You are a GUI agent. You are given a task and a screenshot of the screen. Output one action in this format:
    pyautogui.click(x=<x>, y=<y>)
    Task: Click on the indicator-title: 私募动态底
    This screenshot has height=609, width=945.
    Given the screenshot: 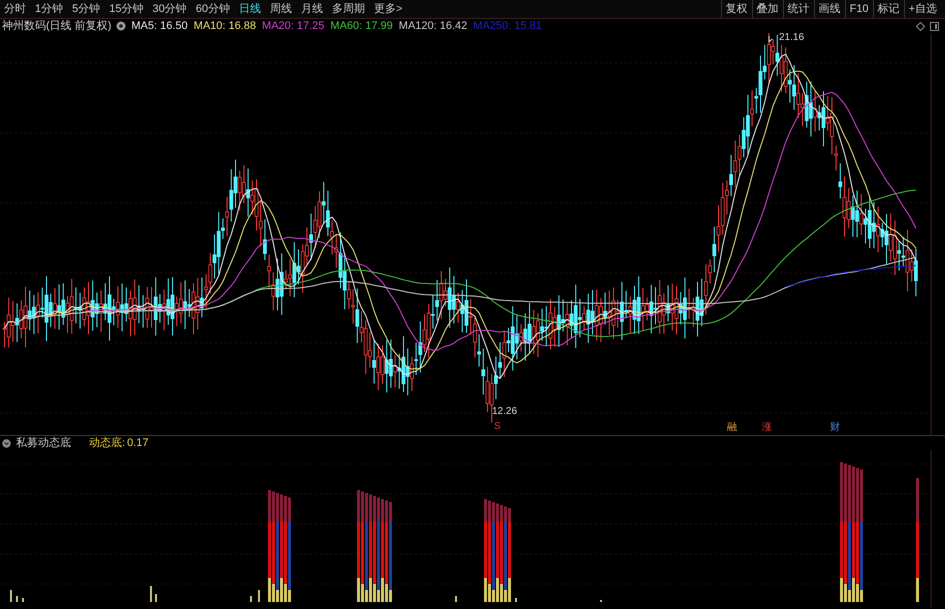 What is the action you would take?
    pyautogui.click(x=44, y=443)
    